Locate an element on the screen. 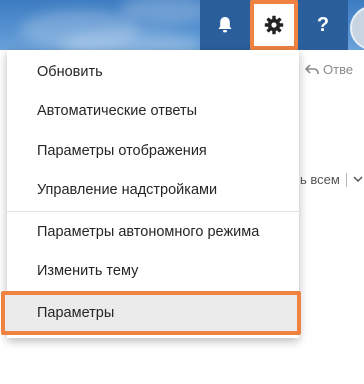  header-bar: ? is located at coordinates (182, 25).